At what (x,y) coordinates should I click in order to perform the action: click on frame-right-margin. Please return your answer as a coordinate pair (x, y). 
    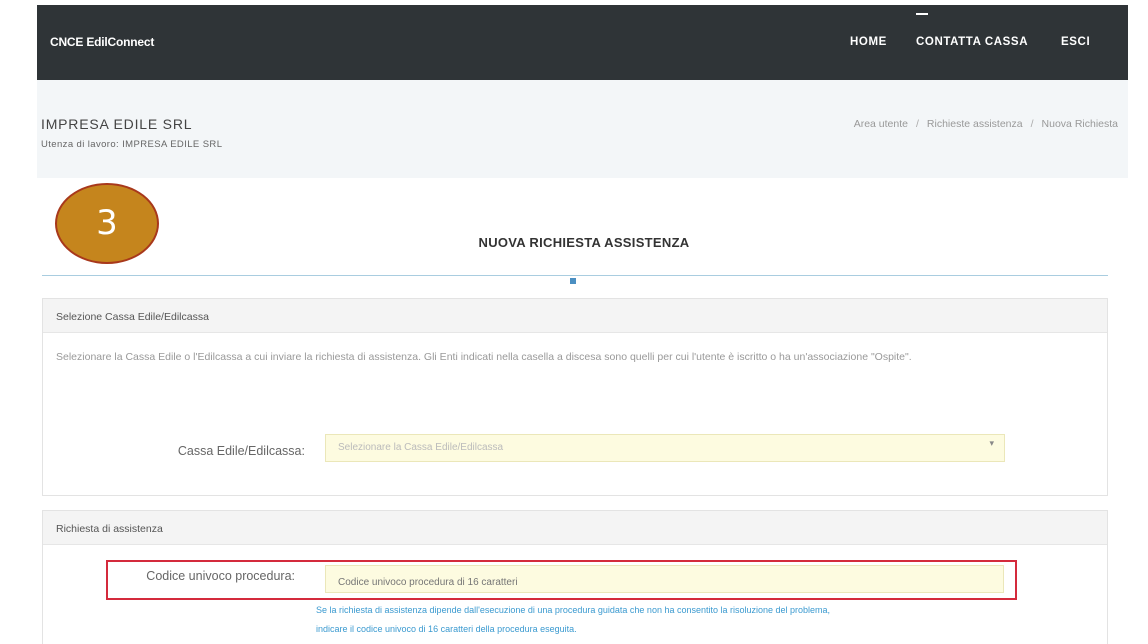
    Looking at the image, I should click on (1138, 322).